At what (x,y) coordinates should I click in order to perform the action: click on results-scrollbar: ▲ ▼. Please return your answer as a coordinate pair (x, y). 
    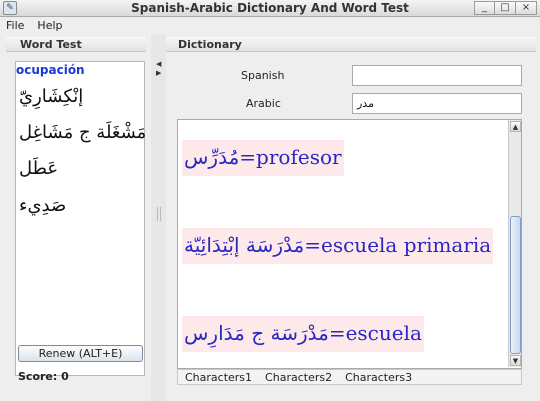
    Looking at the image, I should click on (514, 243).